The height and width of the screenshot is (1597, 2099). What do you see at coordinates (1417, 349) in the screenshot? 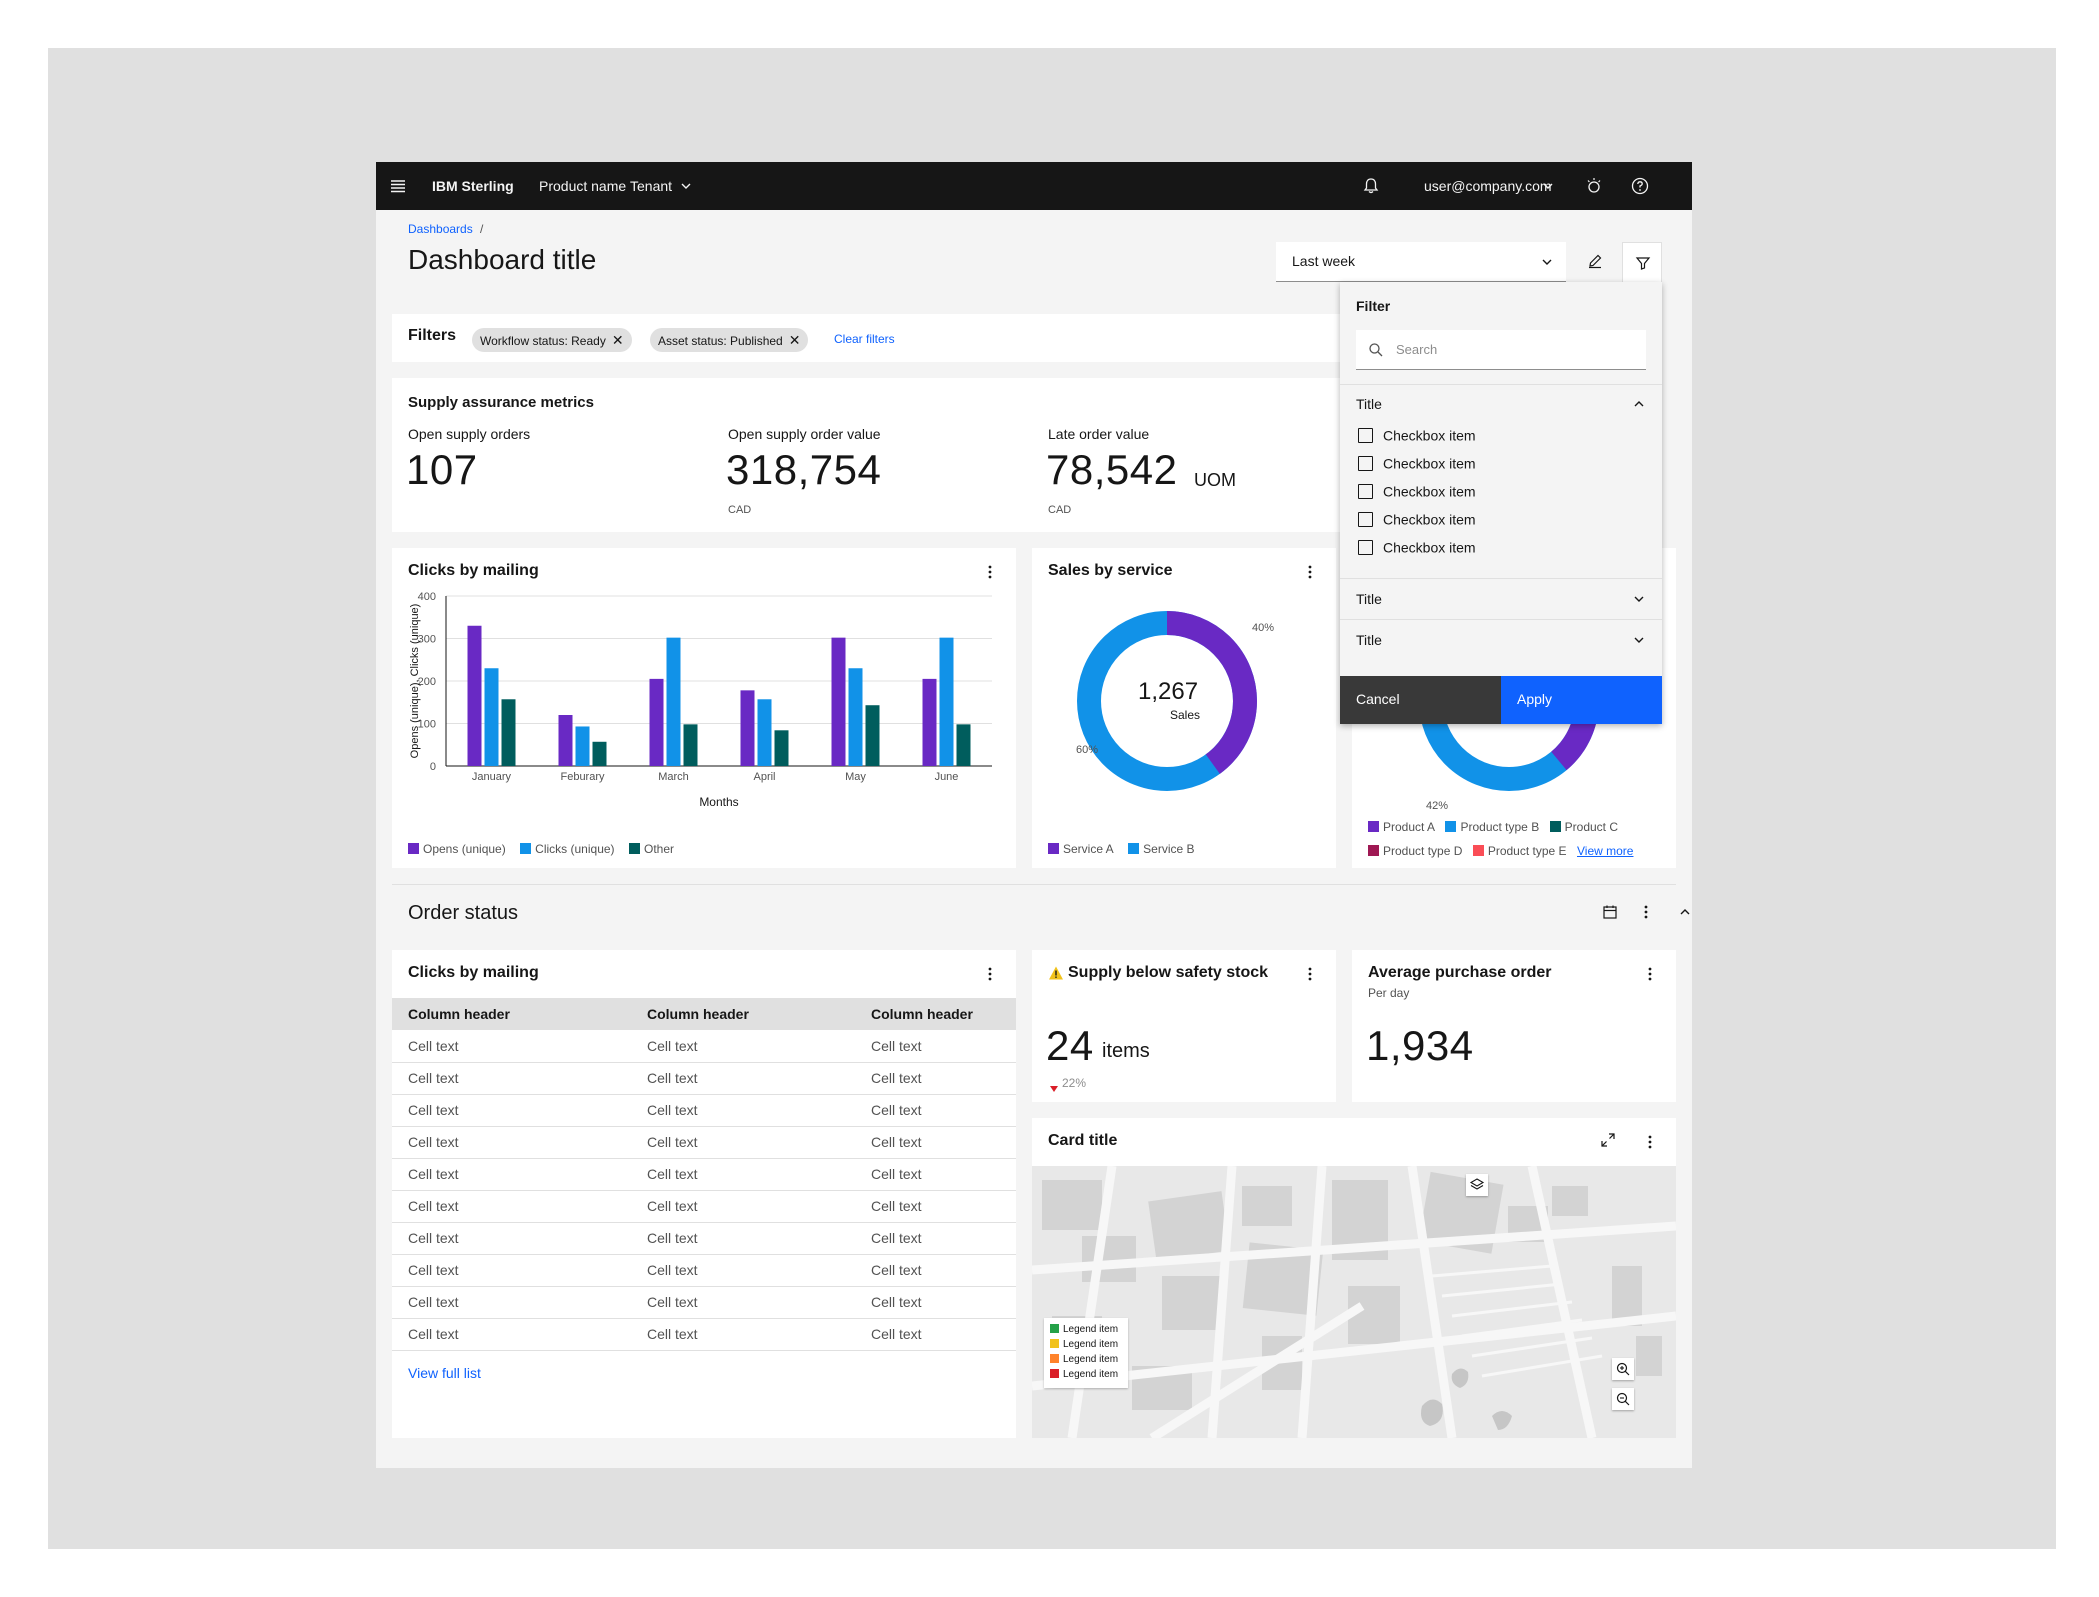
I see `search-placeholder: Search` at bounding box center [1417, 349].